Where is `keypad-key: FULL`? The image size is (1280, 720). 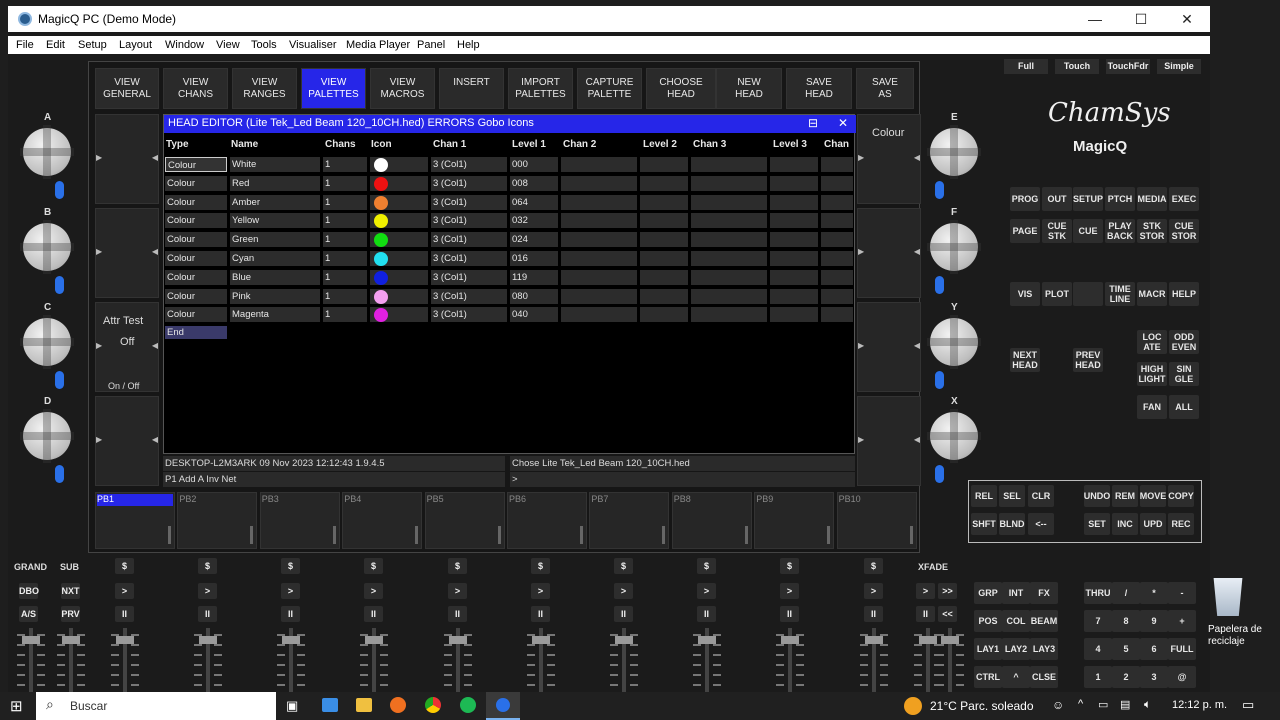 keypad-key: FULL is located at coordinates (1182, 649).